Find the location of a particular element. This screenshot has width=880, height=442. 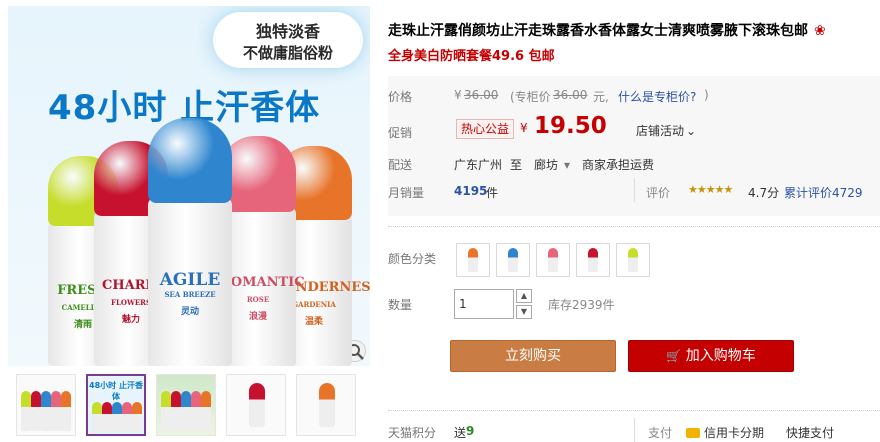

cloud-line-1: 独特淡香 is located at coordinates (287, 31).